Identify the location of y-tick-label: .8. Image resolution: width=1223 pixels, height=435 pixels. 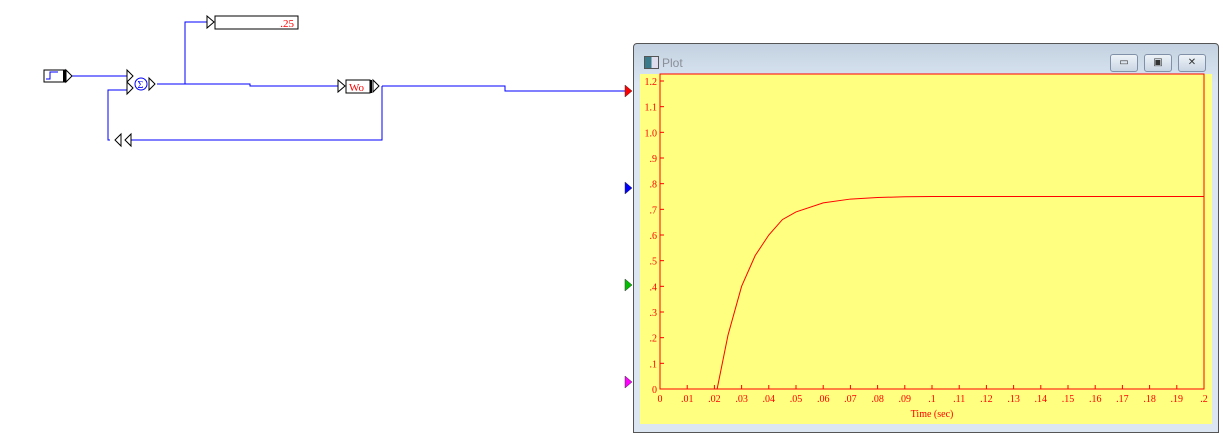
(654, 185).